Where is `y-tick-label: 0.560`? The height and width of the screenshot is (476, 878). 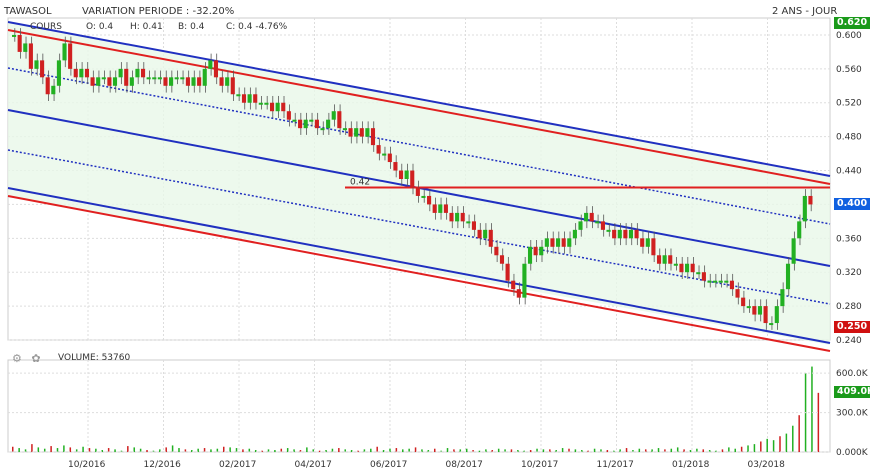 y-tick-label: 0.560 is located at coordinates (849, 70).